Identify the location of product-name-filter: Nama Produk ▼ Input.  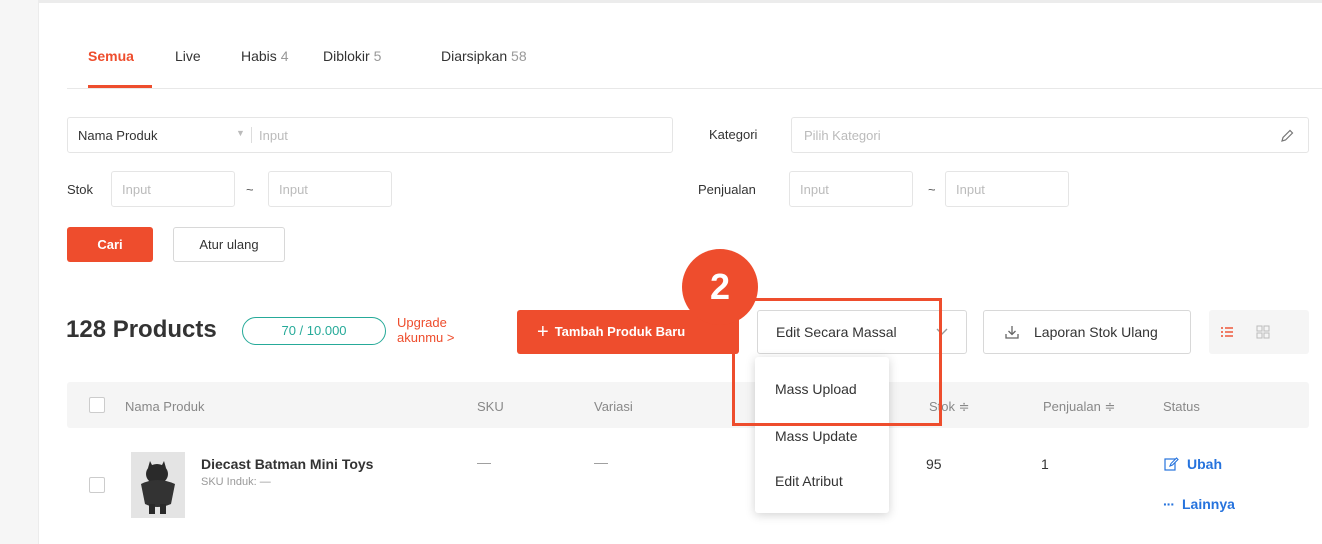
(370, 135).